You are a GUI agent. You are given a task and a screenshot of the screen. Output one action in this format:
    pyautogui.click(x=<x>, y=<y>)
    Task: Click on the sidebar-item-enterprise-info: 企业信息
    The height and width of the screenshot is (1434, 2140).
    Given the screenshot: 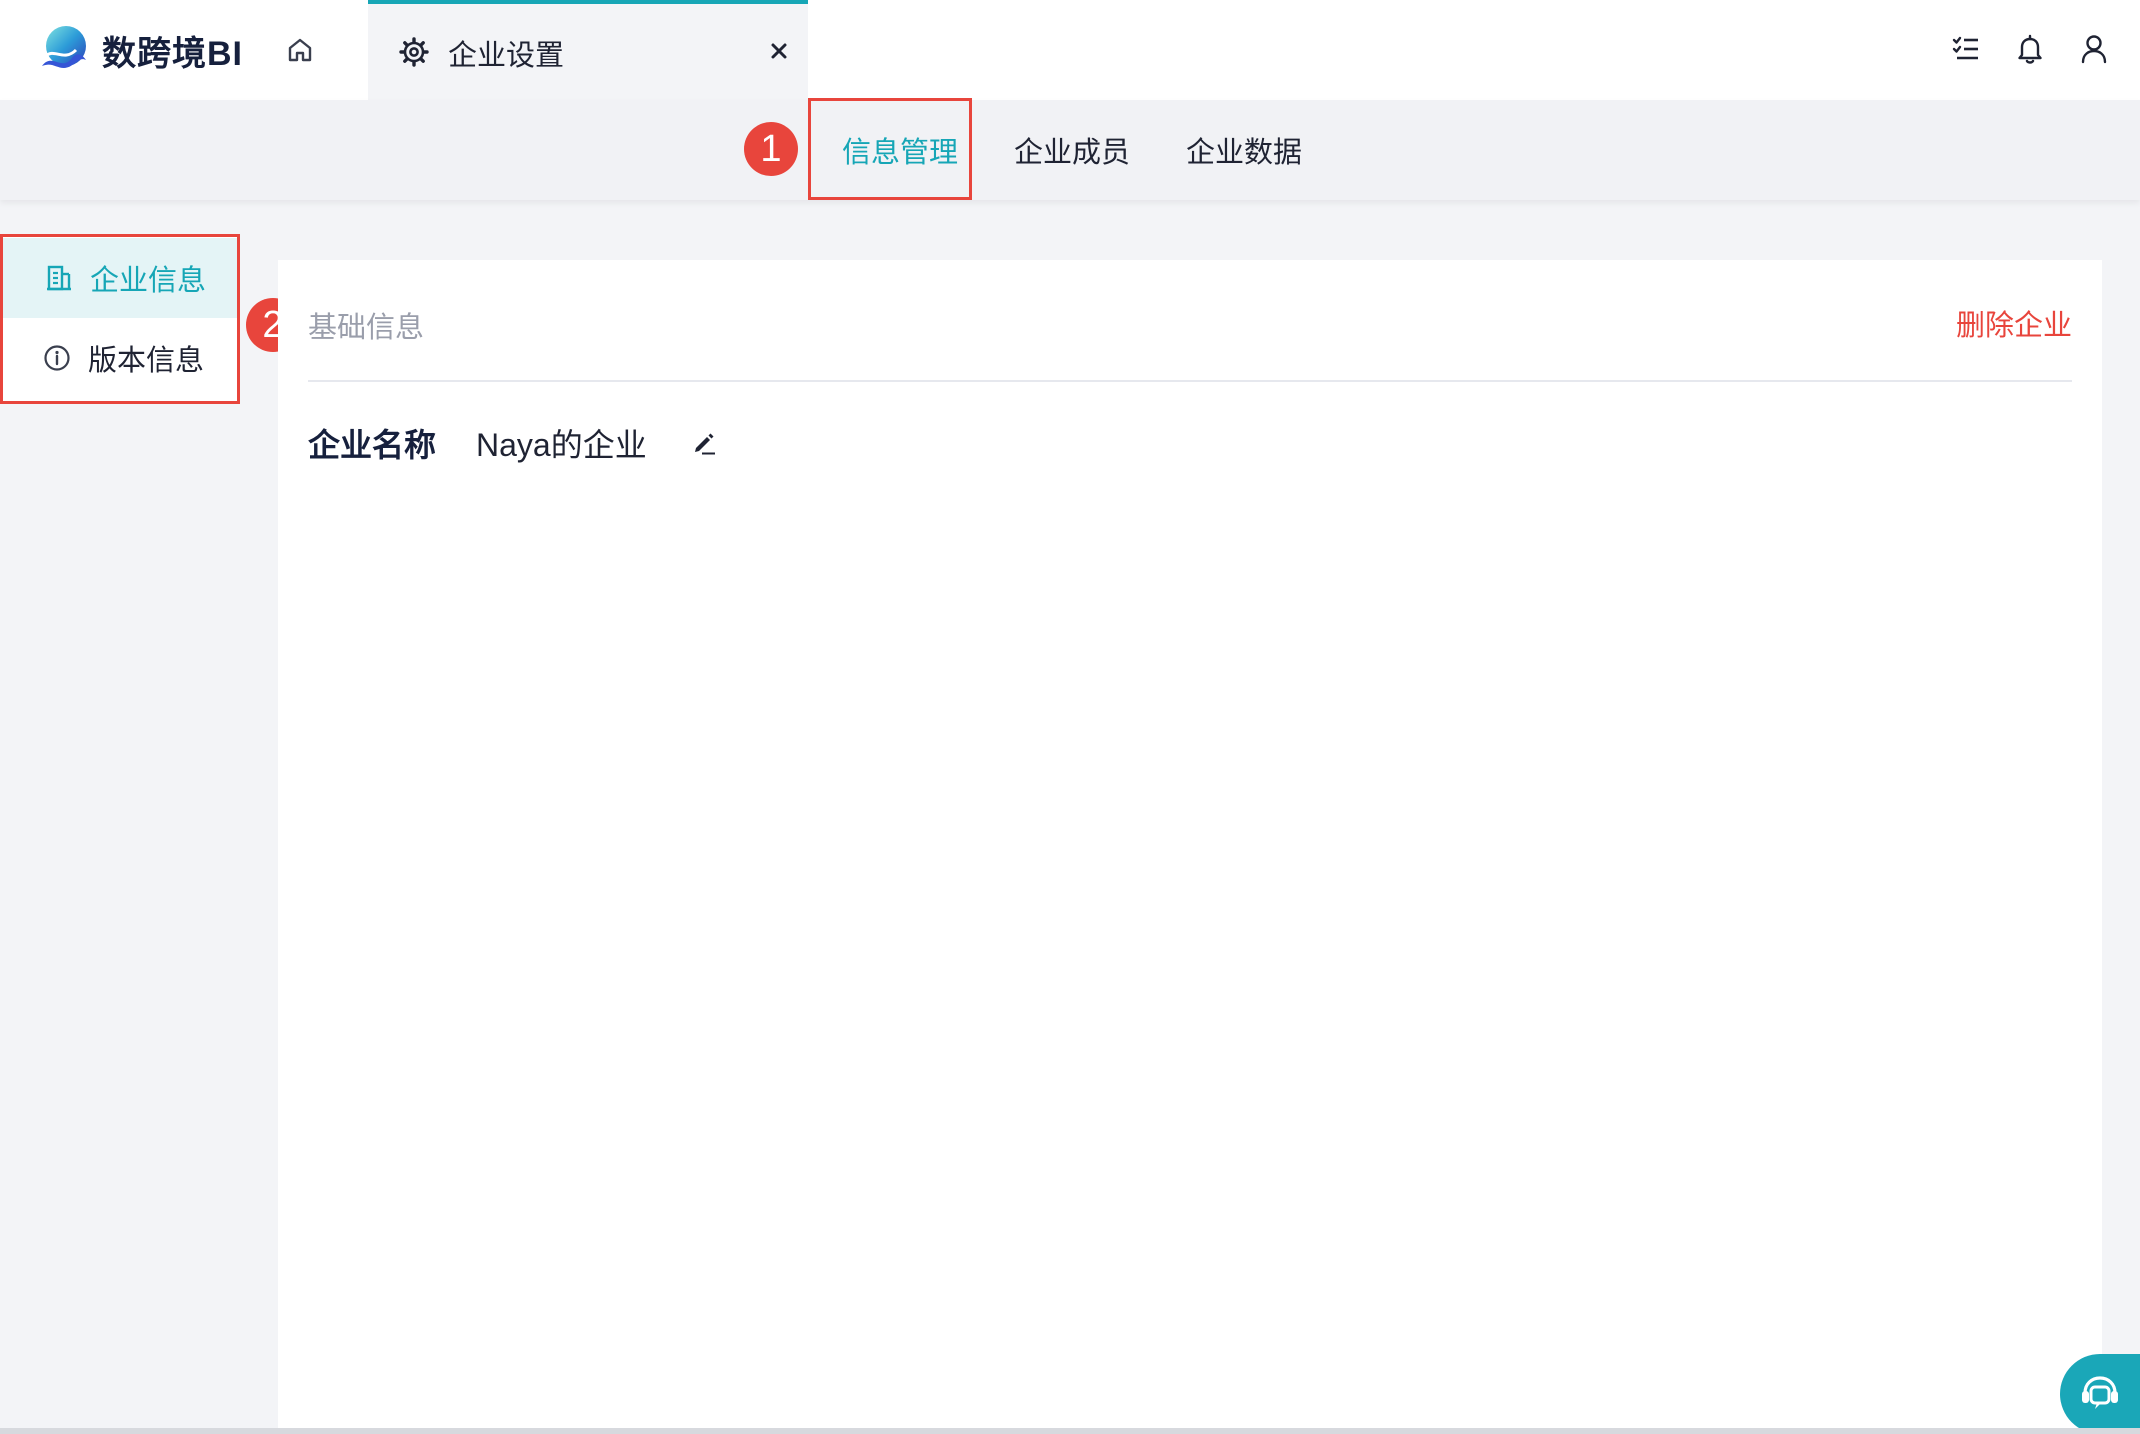 What is the action you would take?
    pyautogui.click(x=120, y=278)
    